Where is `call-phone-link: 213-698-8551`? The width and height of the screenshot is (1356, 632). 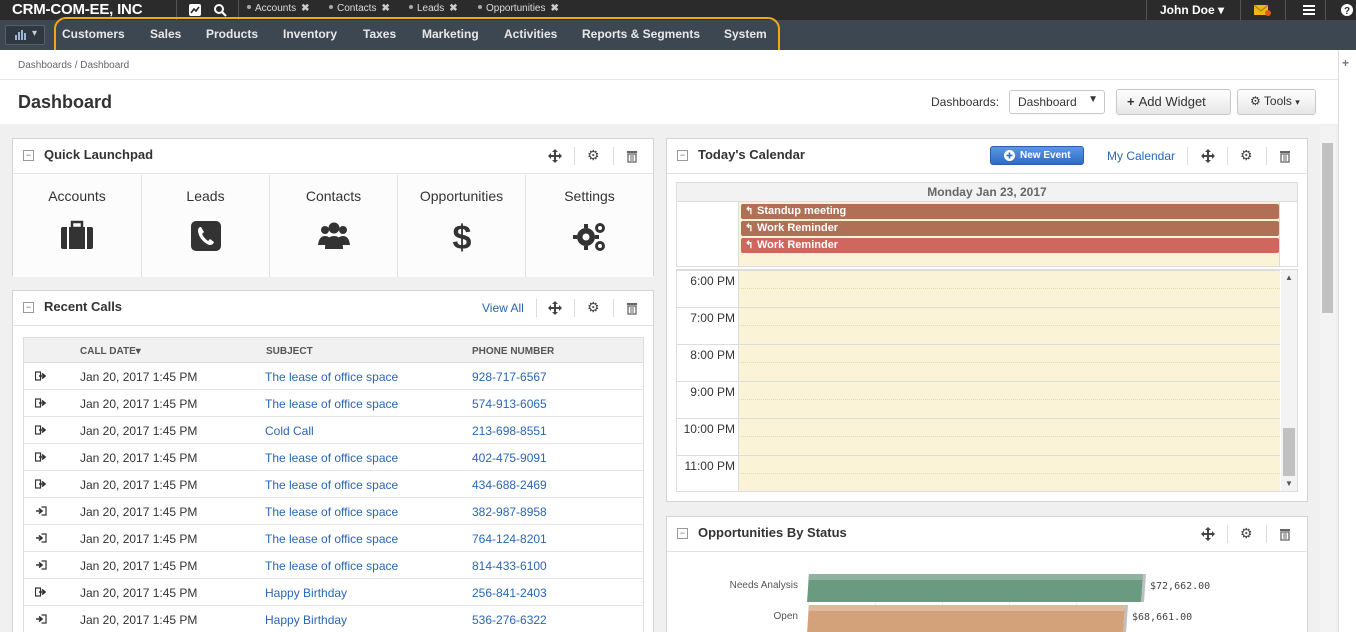
call-phone-link: 213-698-8551 is located at coordinates (509, 431).